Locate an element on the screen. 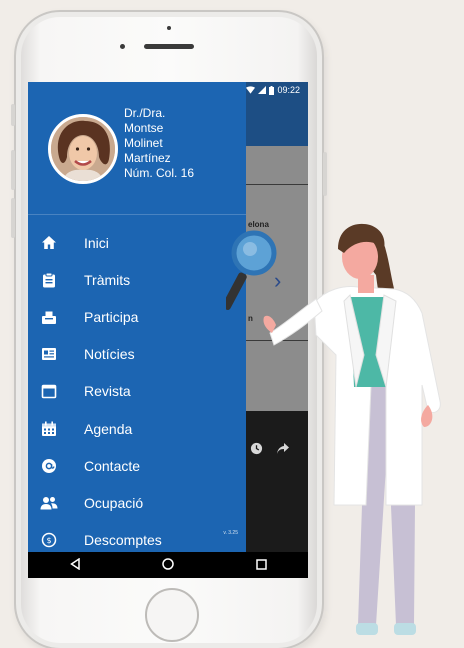 Image resolution: width=464 pixels, height=648 pixels. menu-item-agenda: Agenda is located at coordinates (137, 428).